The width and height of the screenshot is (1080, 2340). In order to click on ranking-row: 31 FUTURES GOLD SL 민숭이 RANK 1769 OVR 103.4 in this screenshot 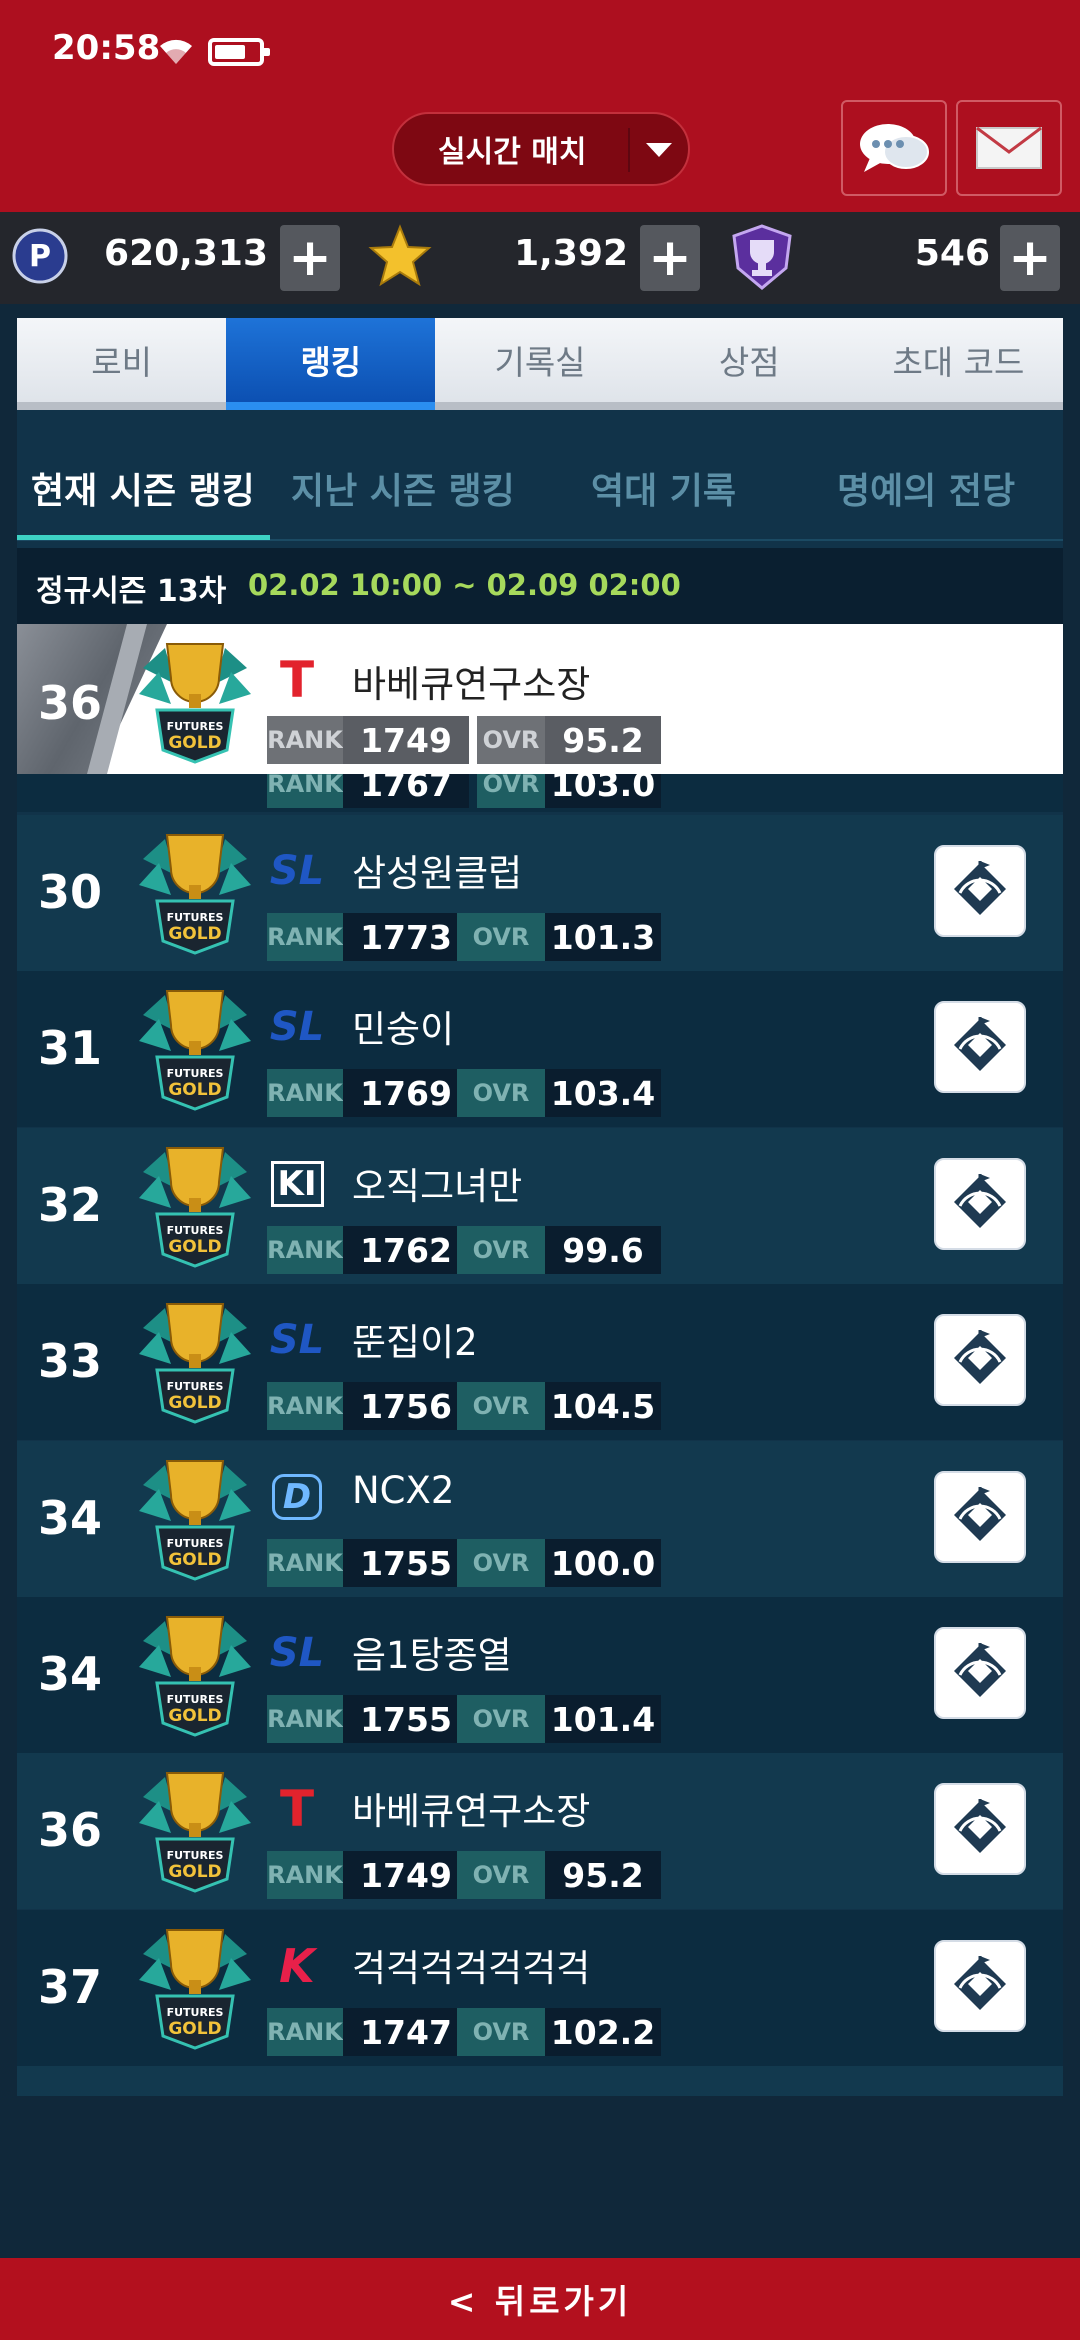, I will do `click(540, 1049)`.